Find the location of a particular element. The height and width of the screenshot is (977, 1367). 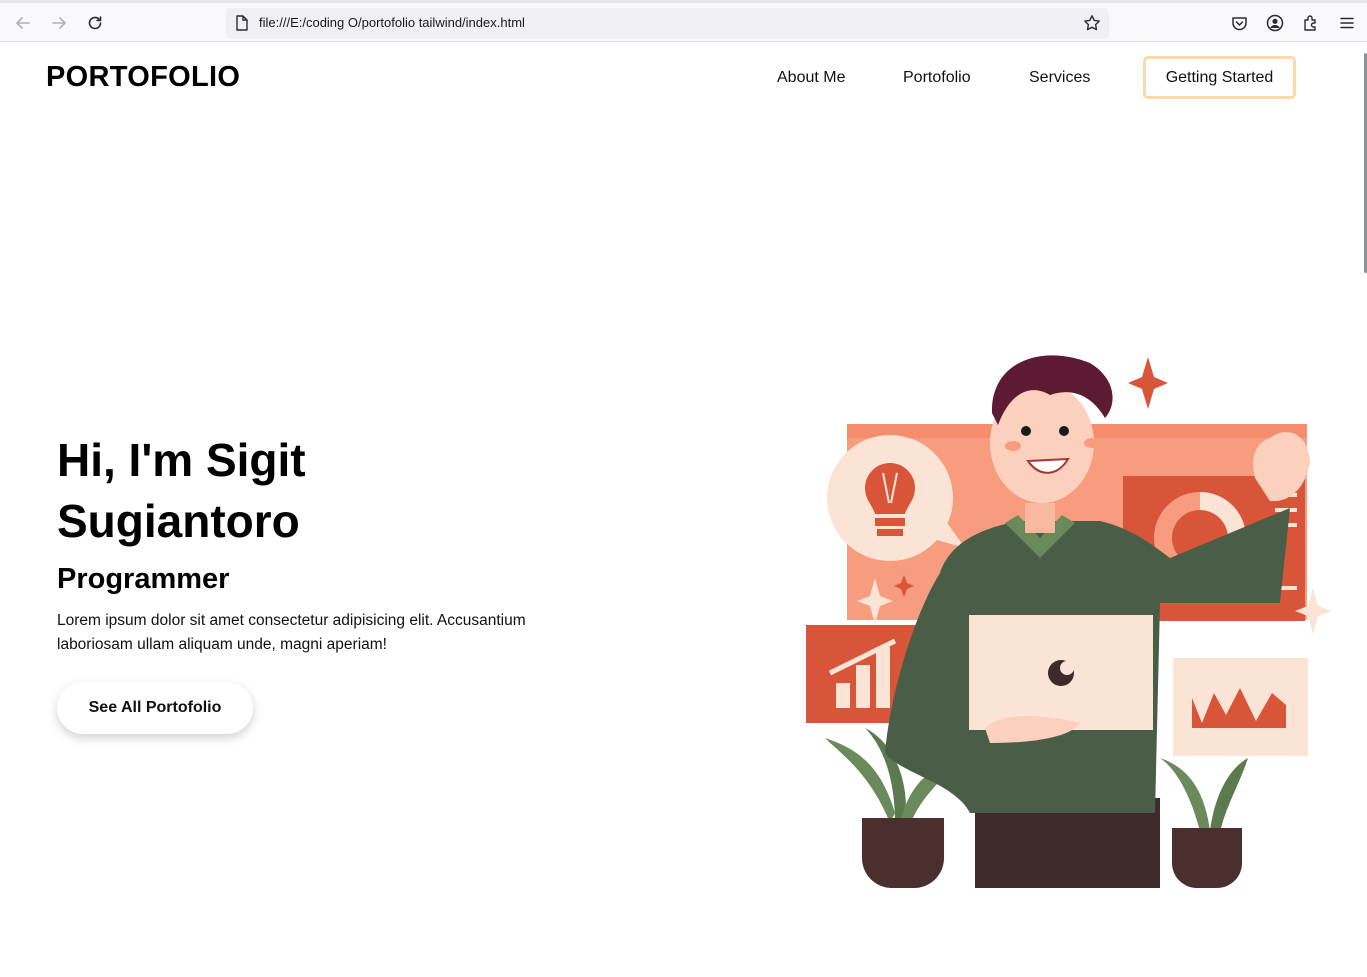

right-plant is located at coordinates (1204, 823).